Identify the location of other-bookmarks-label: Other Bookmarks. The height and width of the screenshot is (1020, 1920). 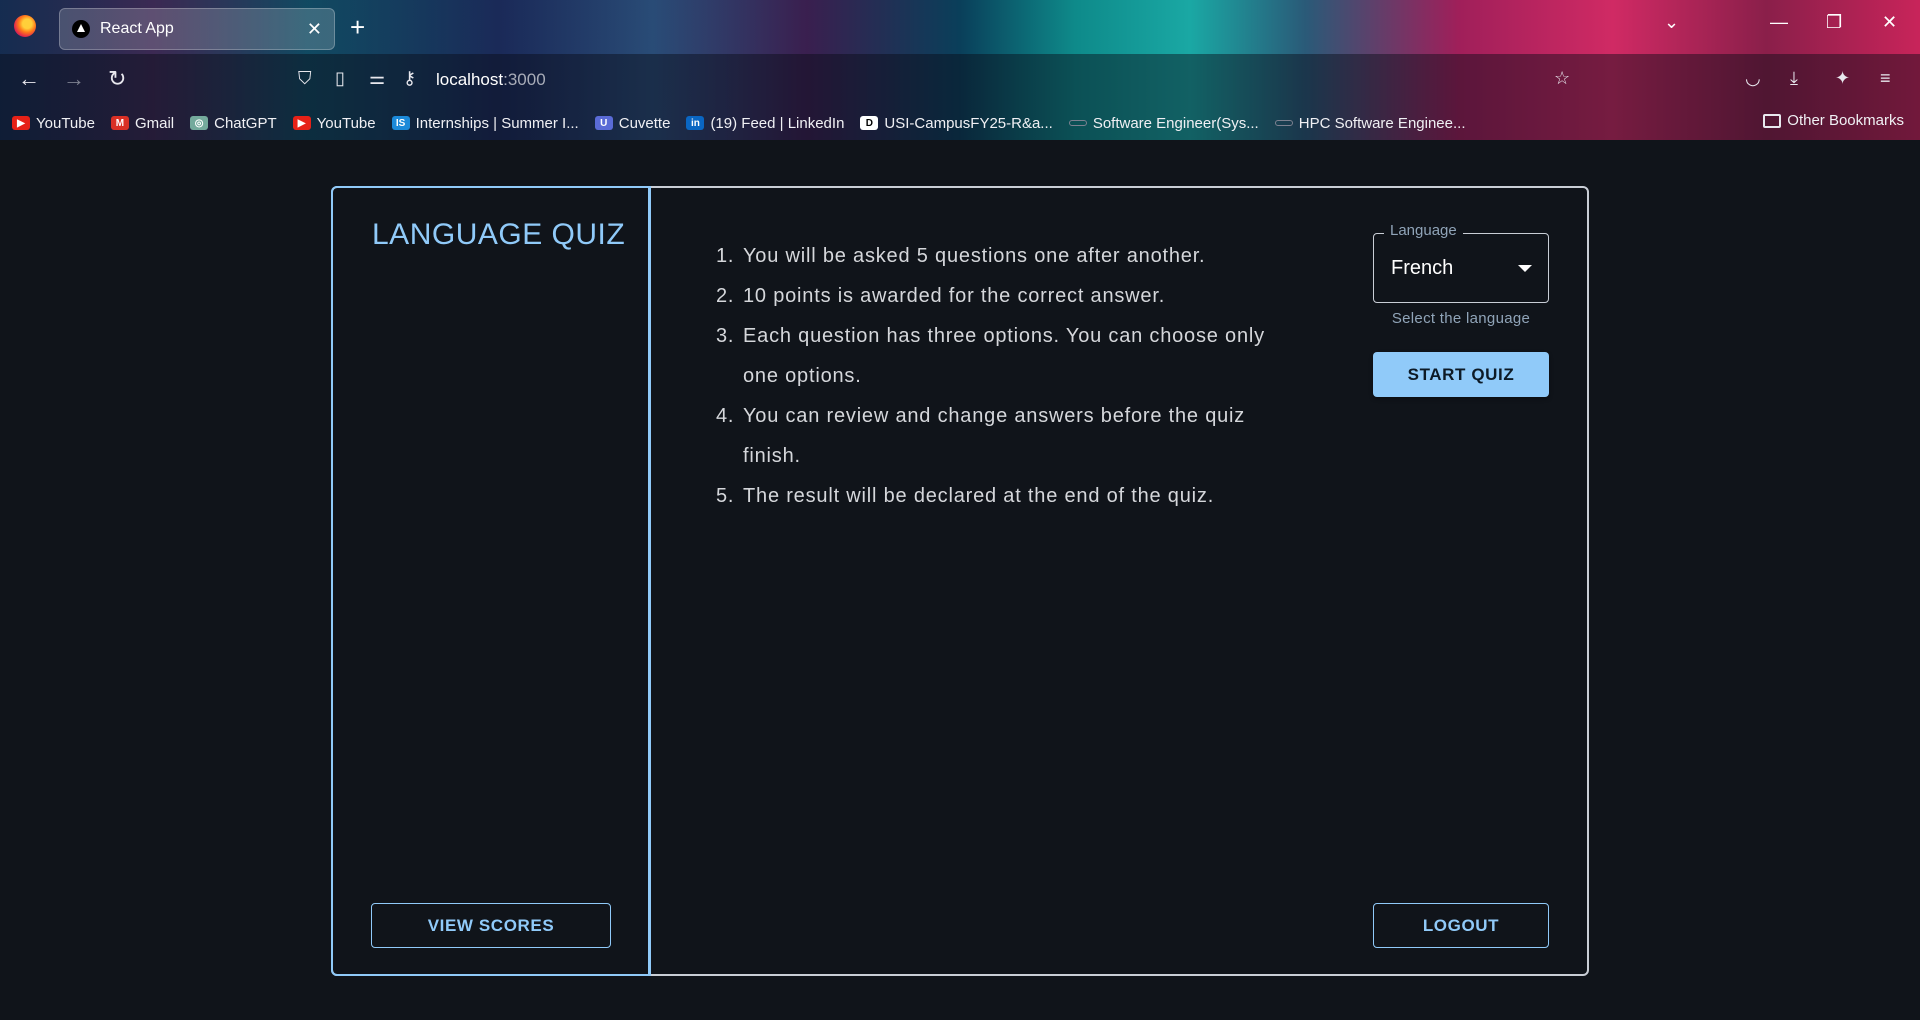
(1845, 120).